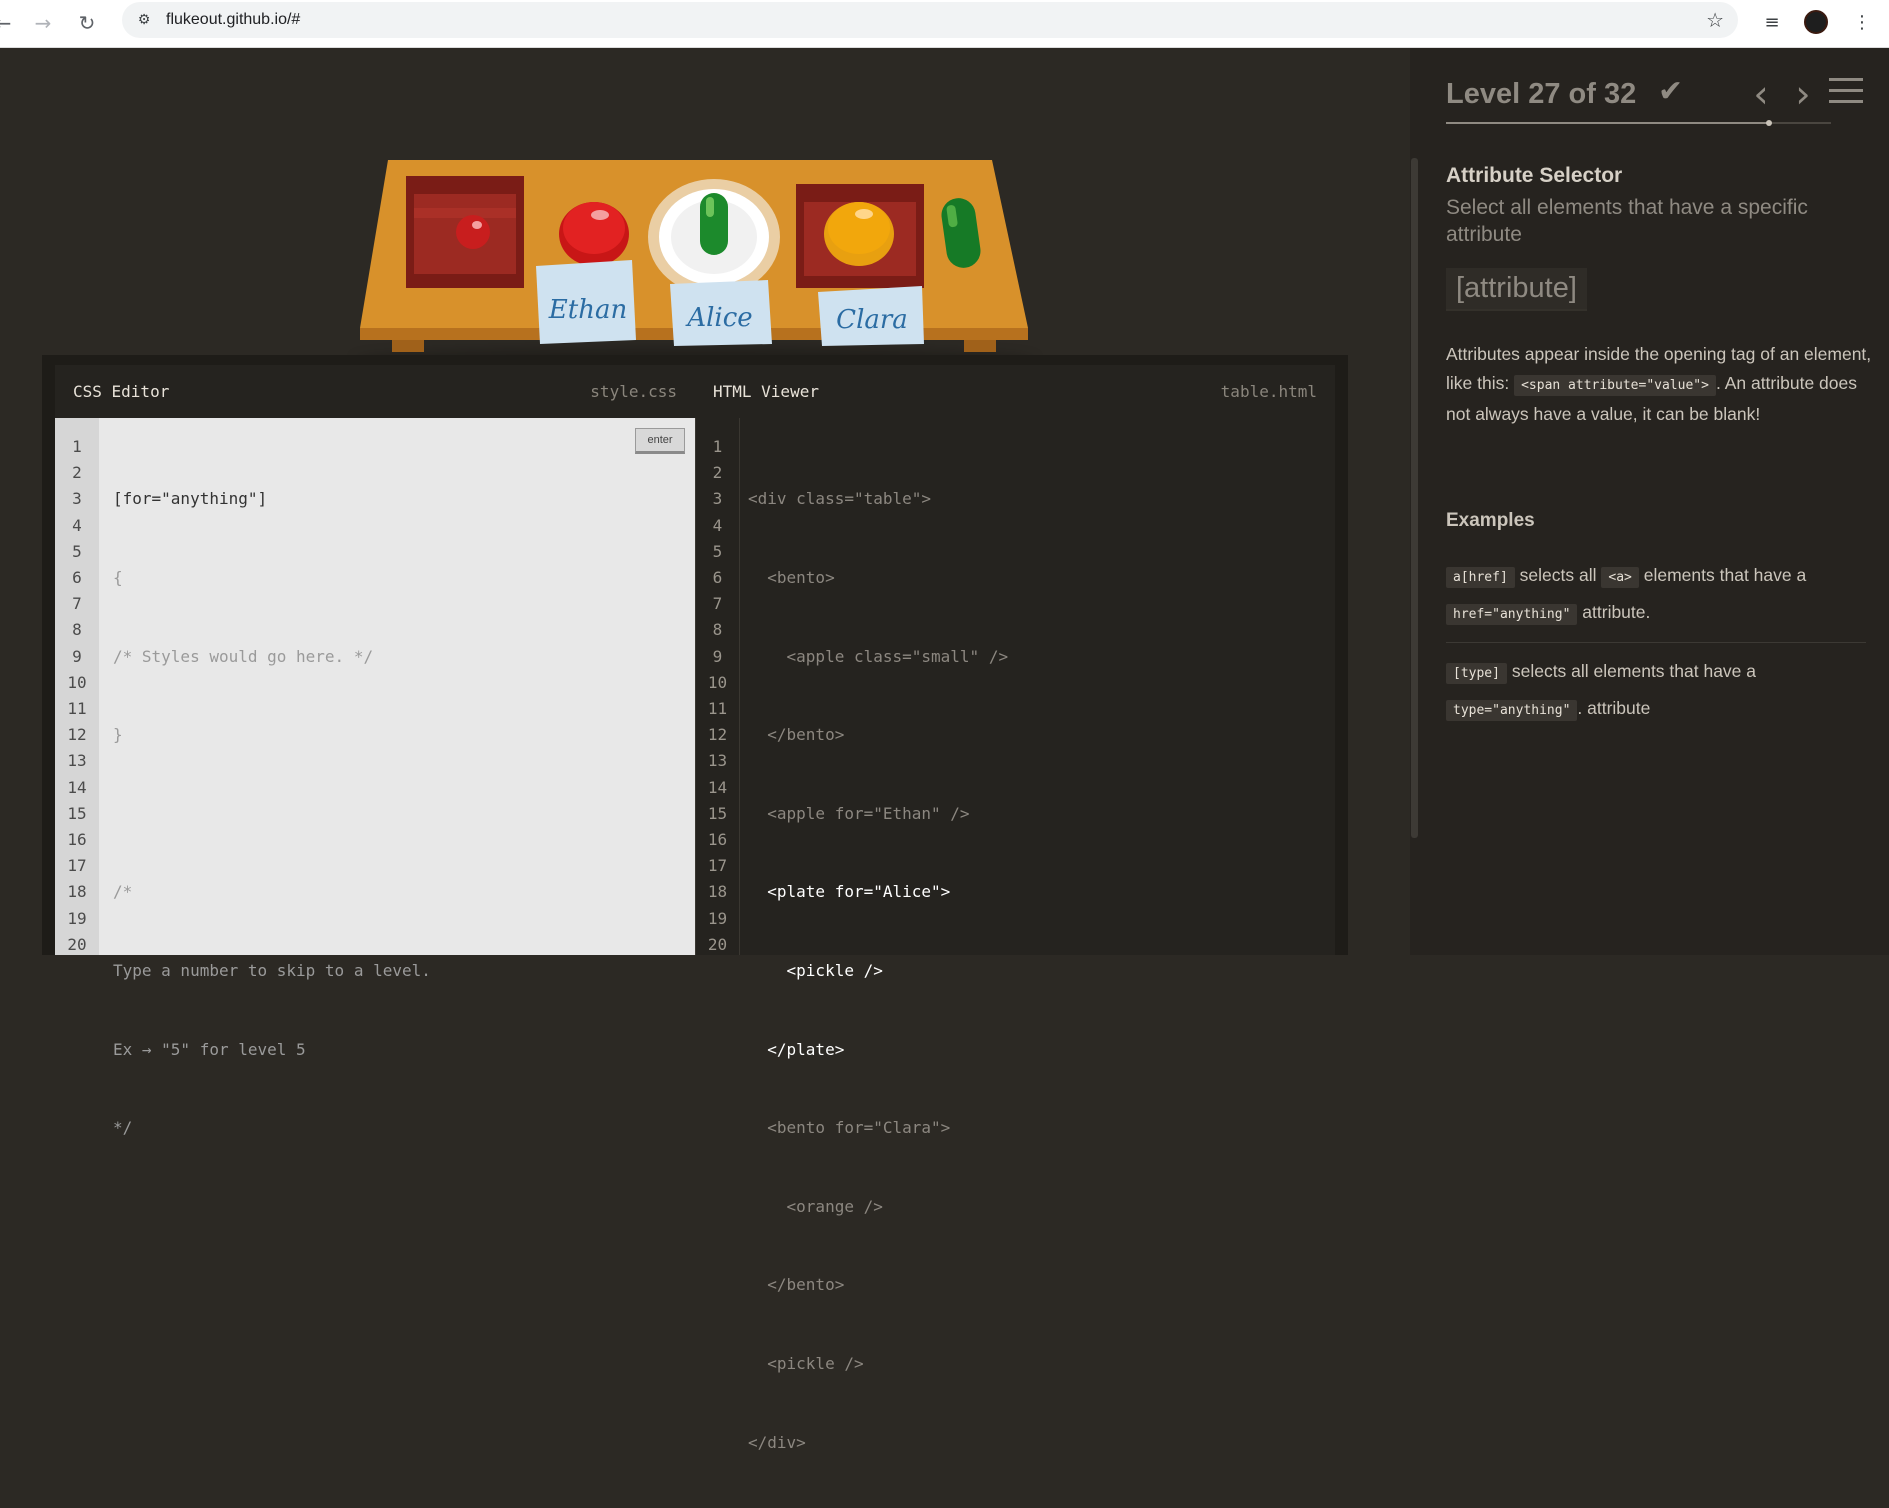 Image resolution: width=1889 pixels, height=1508 pixels. I want to click on level-header: Level 27 of 32 ✔ ‹ ›, so click(1654, 98).